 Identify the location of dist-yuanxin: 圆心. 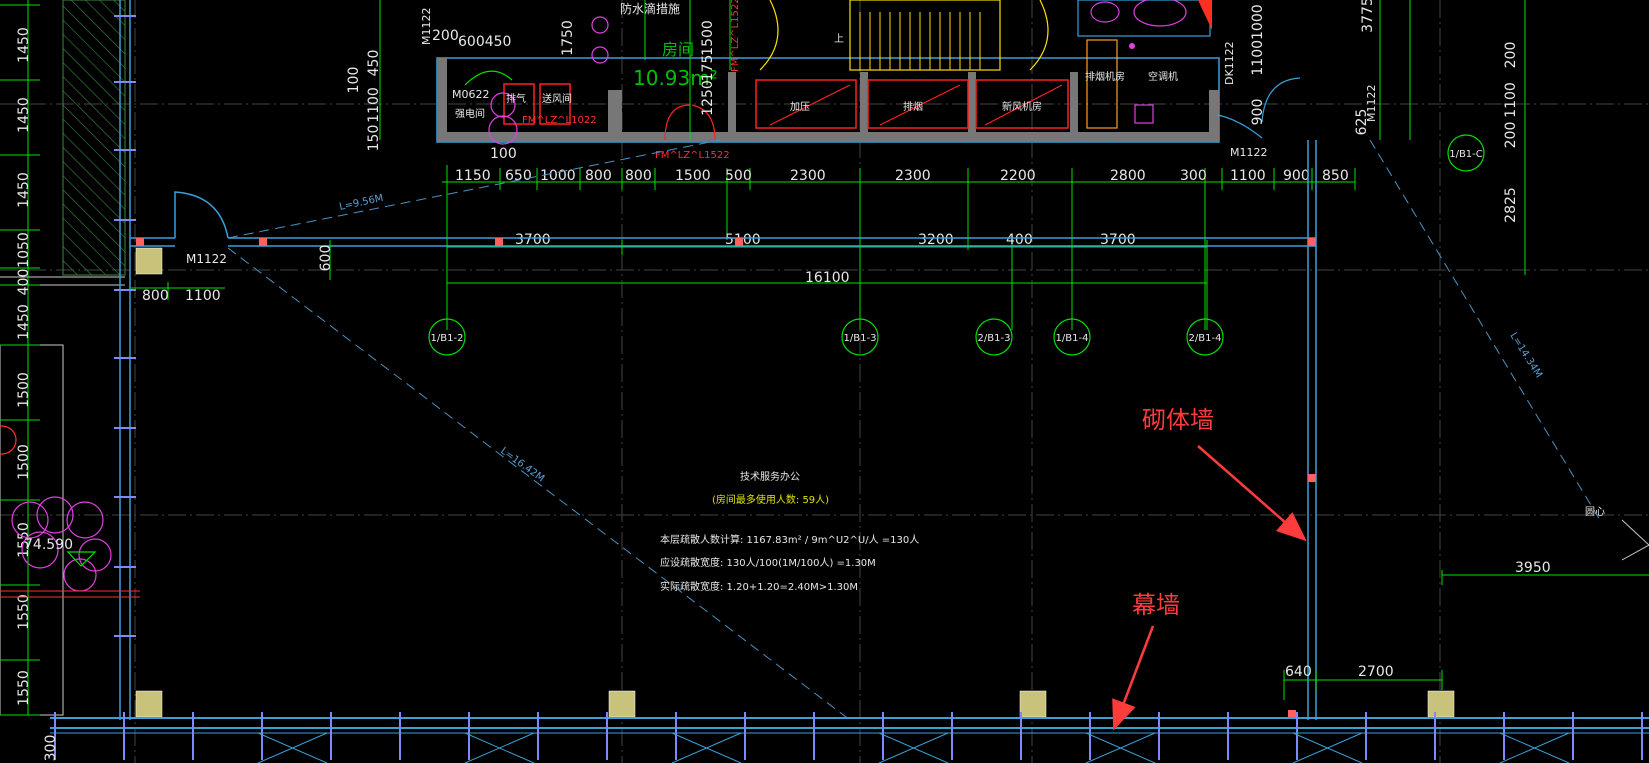
(1595, 512).